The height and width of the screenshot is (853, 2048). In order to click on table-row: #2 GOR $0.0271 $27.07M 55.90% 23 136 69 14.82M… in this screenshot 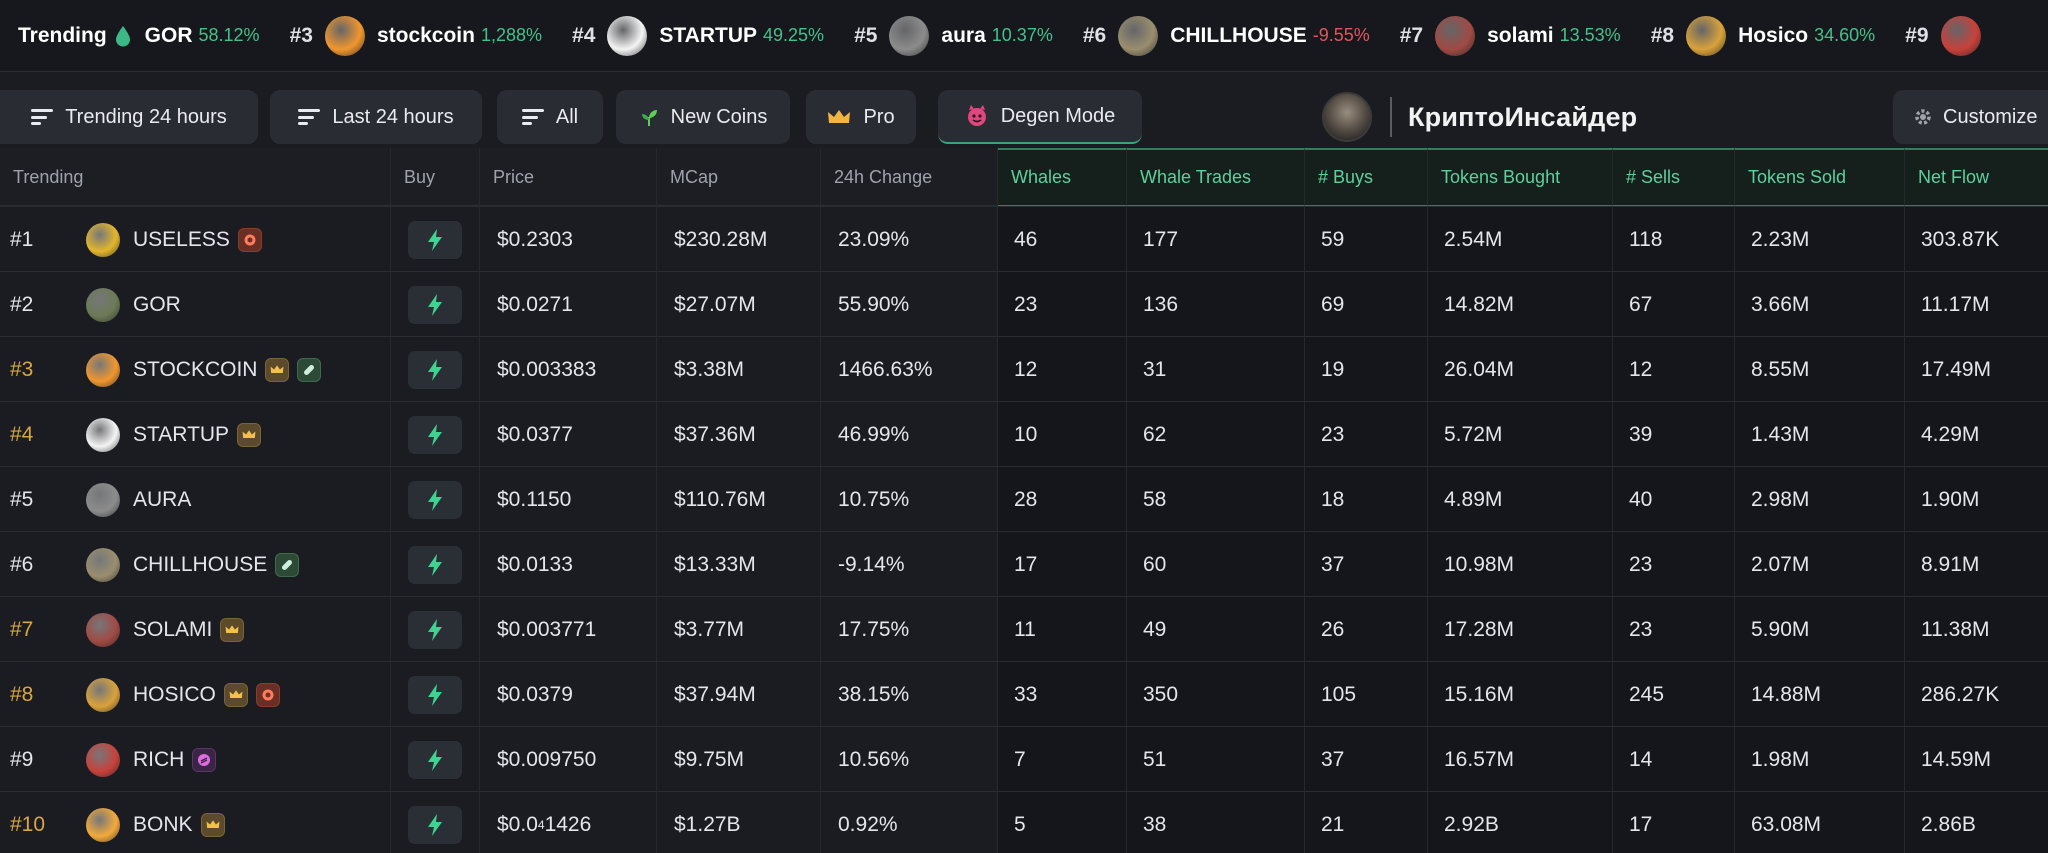, I will do `click(1024, 304)`.